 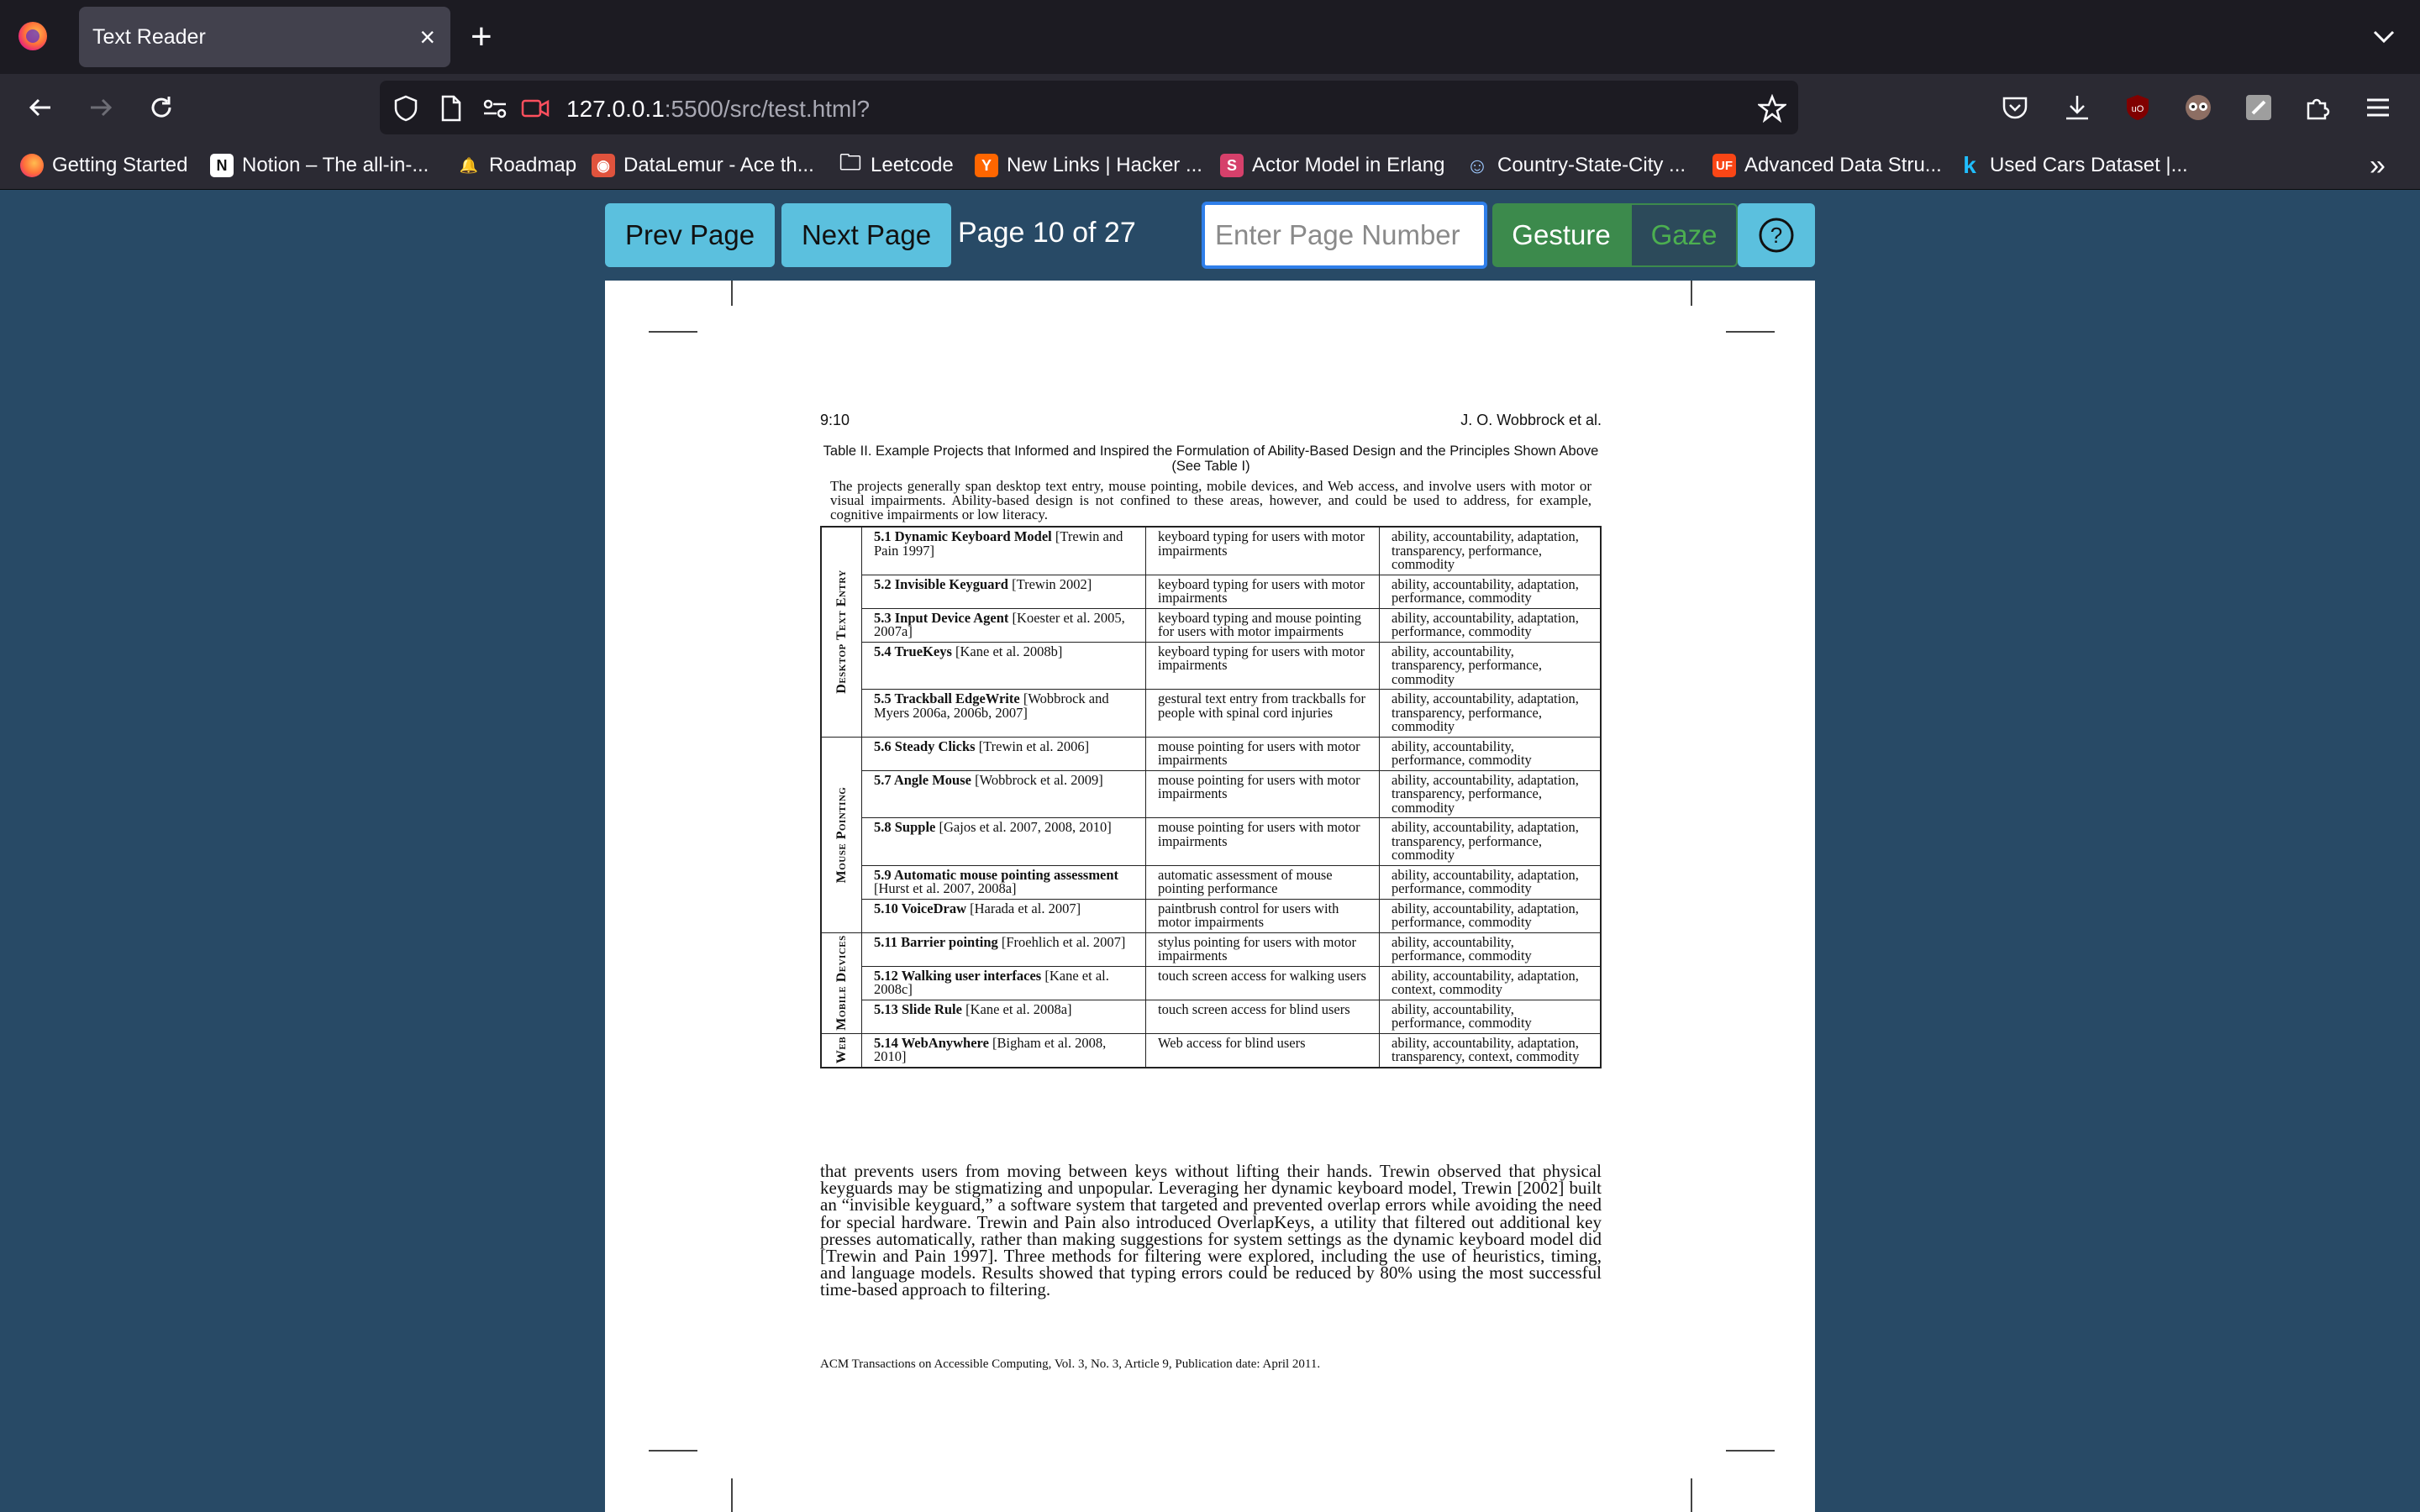 I want to click on bookmark-getting-started: Getting Started, so click(x=103, y=165).